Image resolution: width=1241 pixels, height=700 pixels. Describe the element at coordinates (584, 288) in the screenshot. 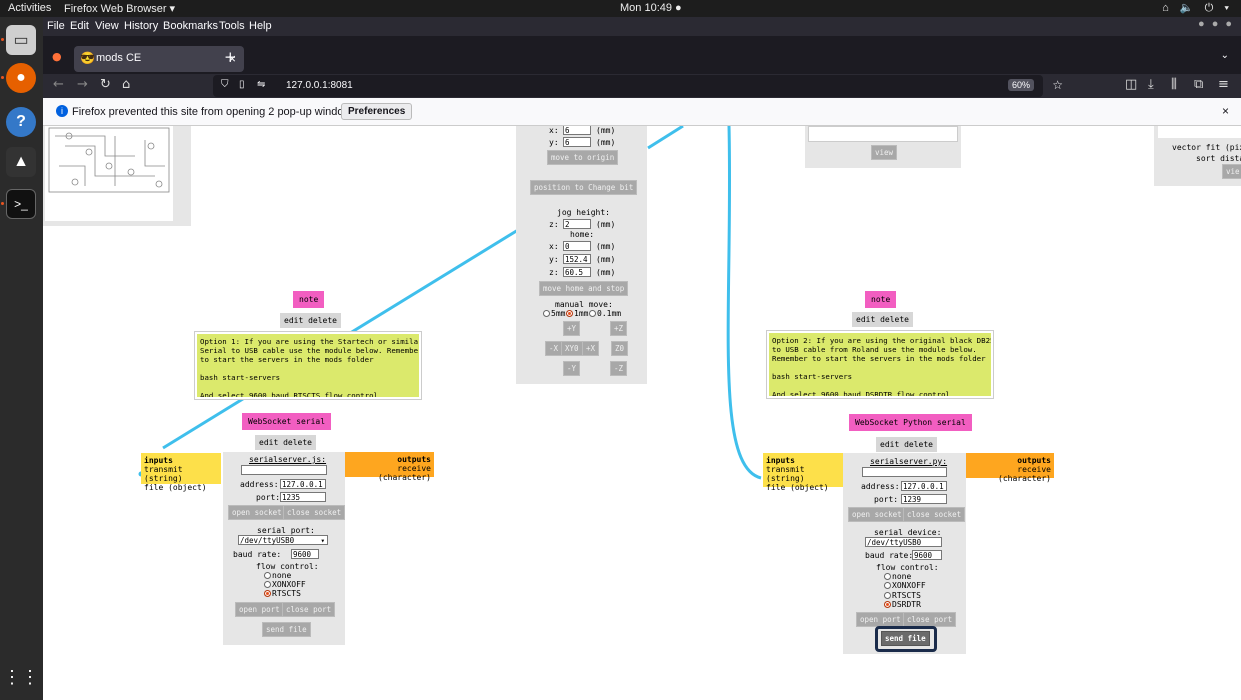

I see `move-home-stop-button: move home and stop` at that location.